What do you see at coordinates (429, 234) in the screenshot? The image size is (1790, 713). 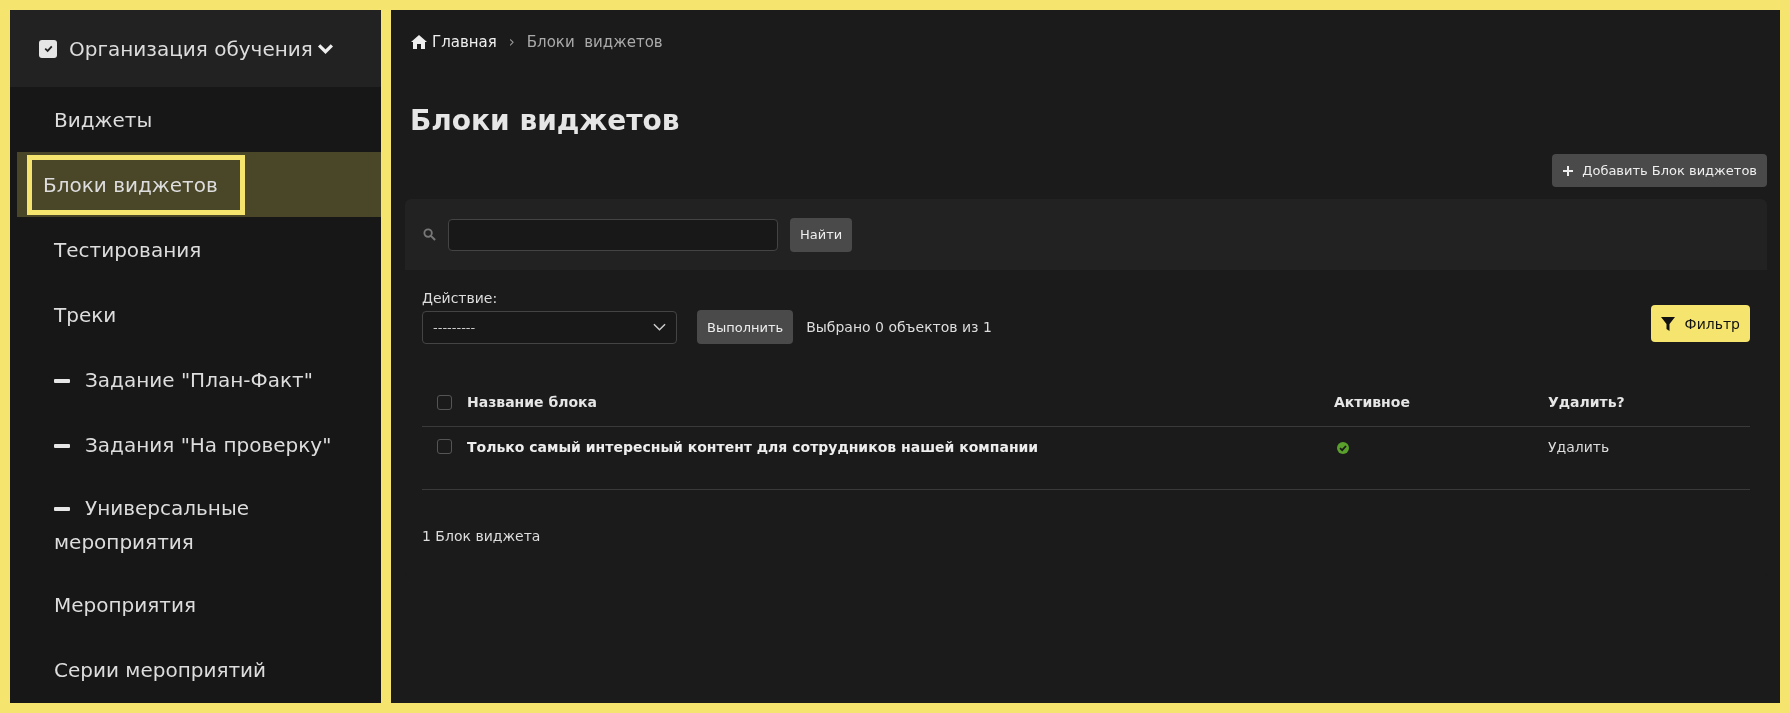 I see `search-icon` at bounding box center [429, 234].